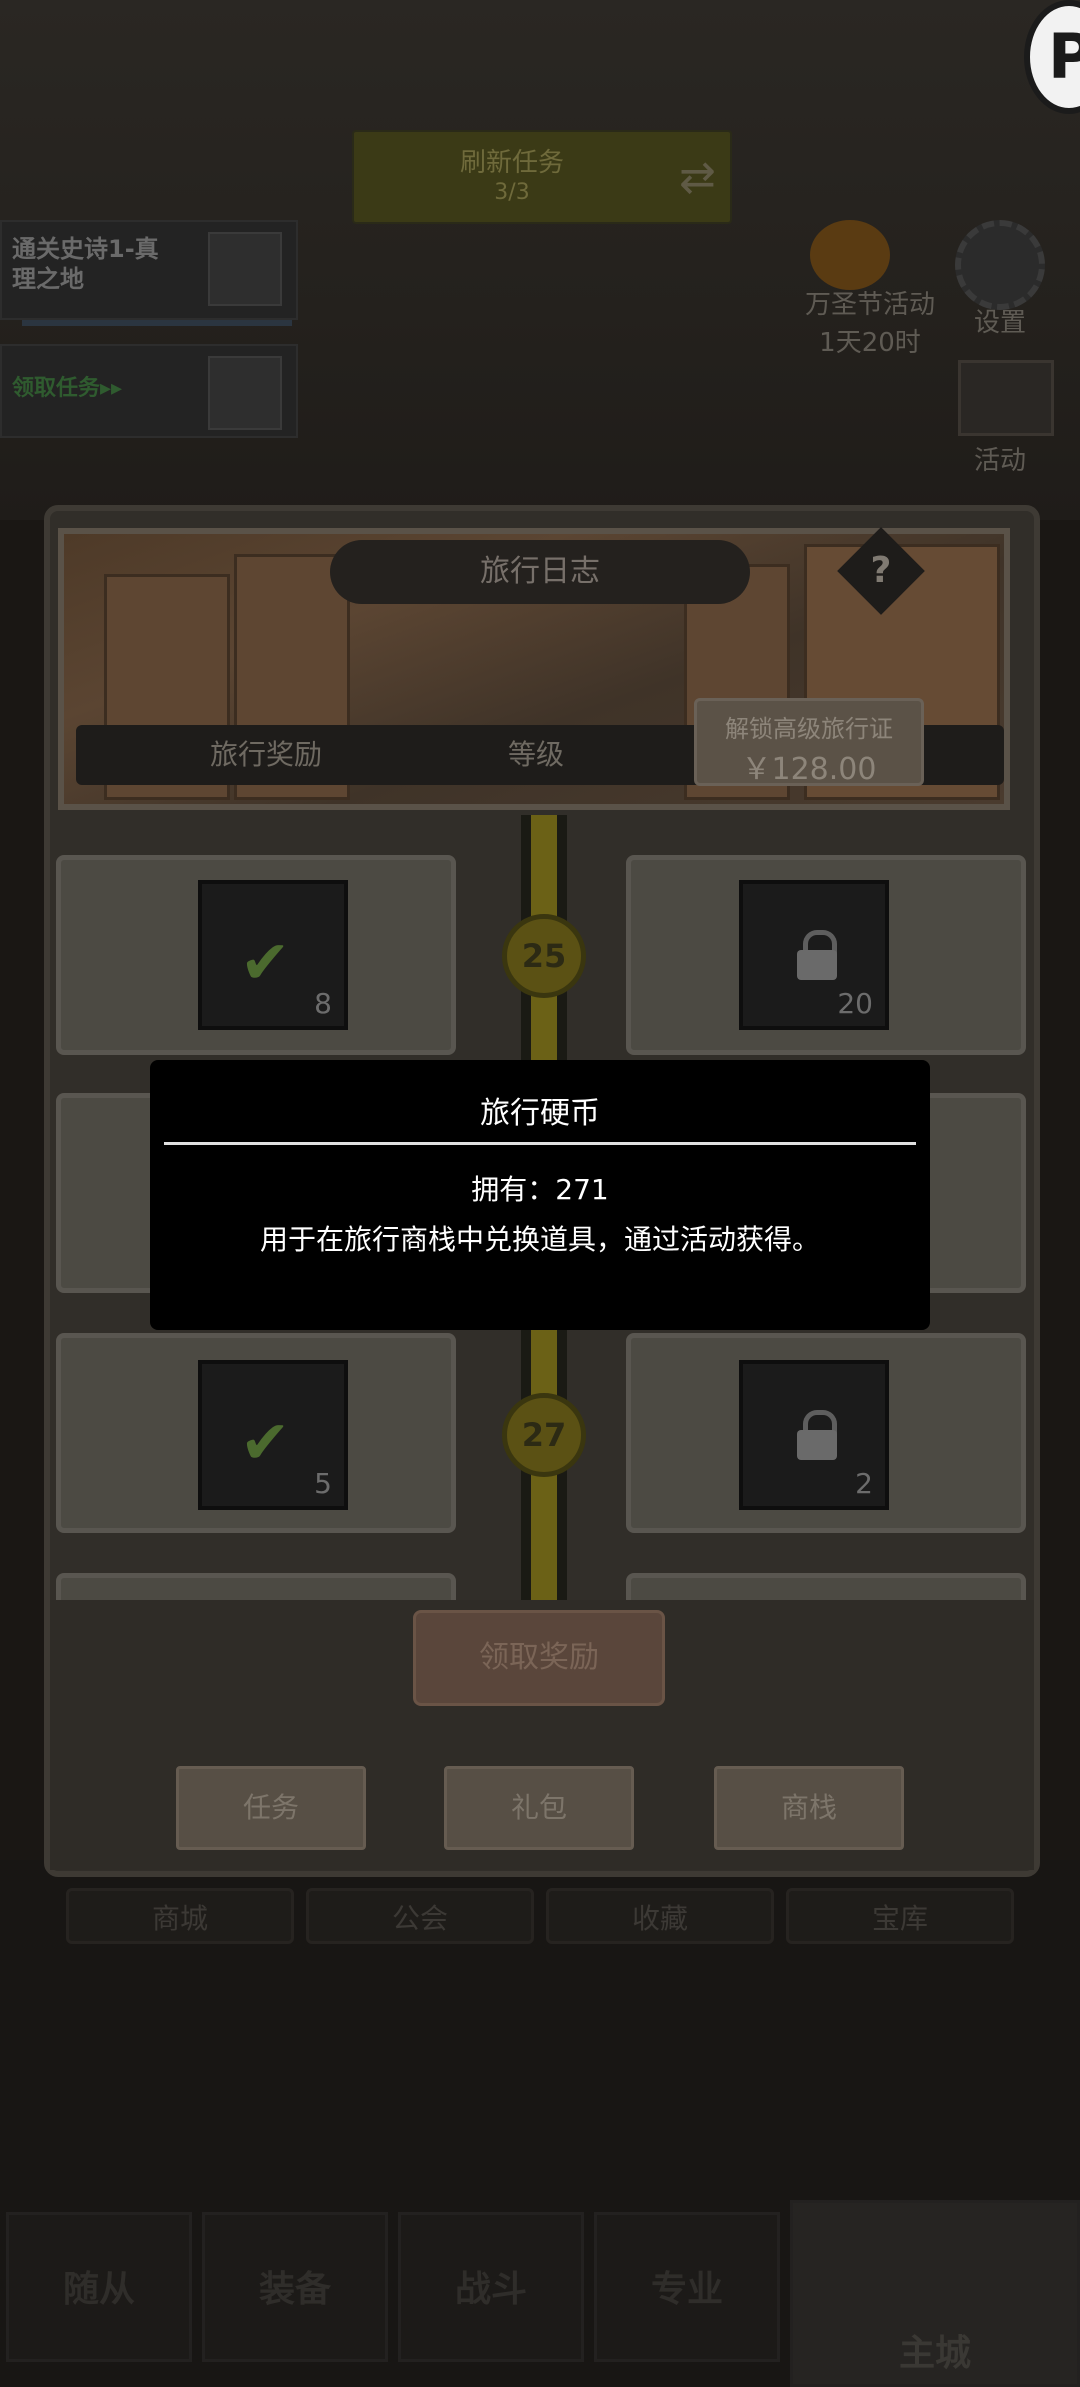 The height and width of the screenshot is (2387, 1080). Describe the element at coordinates (697, 177) in the screenshot. I see `swap-icon: ⇄` at that location.